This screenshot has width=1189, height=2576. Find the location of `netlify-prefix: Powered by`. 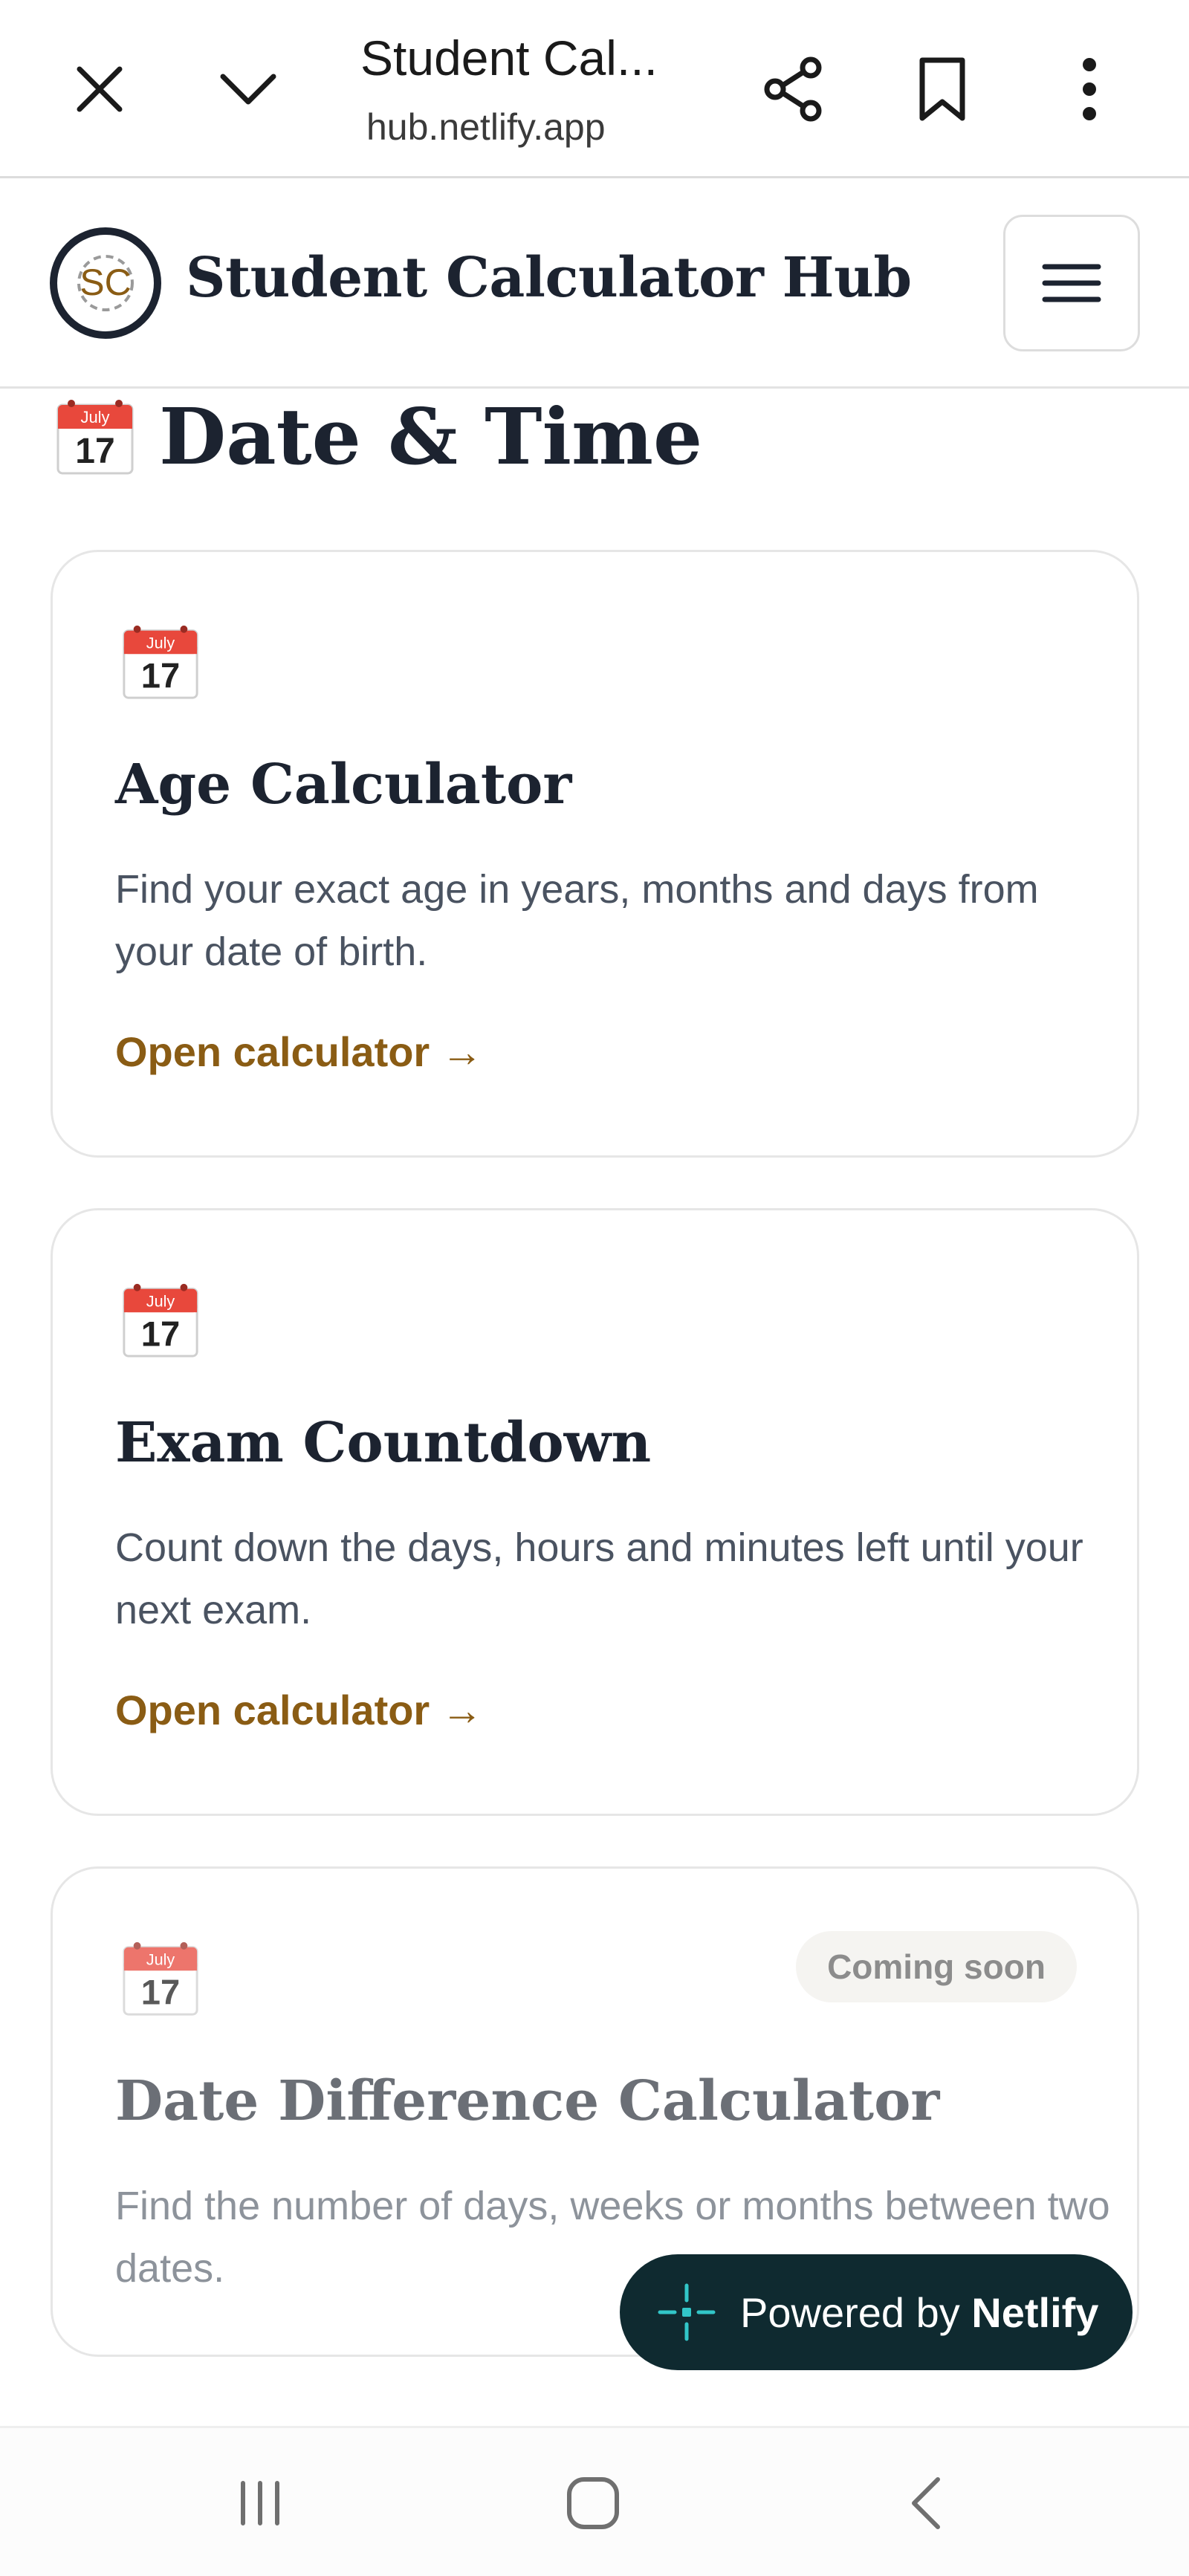

netlify-prefix: Powered by is located at coordinates (856, 2312).